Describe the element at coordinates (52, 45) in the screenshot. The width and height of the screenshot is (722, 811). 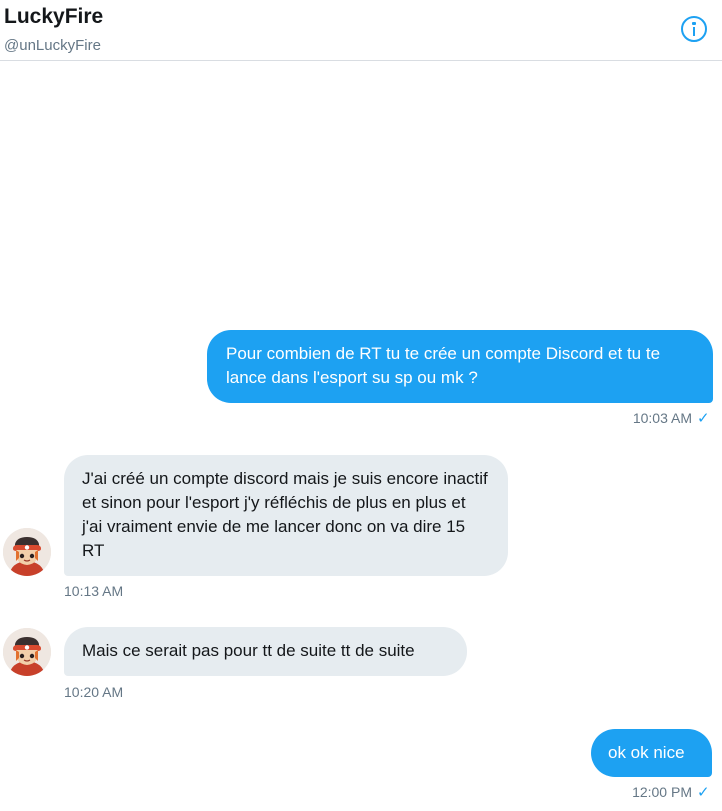
I see `contact-handle: @unLuckyFire` at that location.